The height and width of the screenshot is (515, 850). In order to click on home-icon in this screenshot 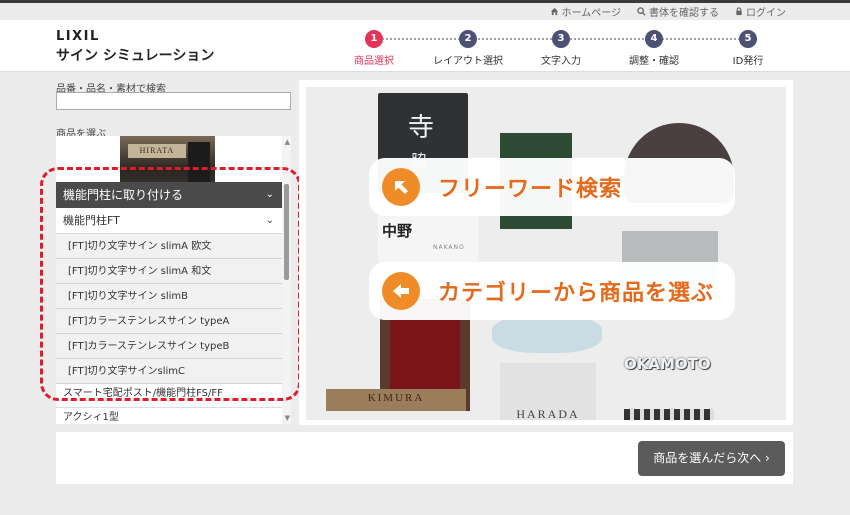, I will do `click(554, 11)`.